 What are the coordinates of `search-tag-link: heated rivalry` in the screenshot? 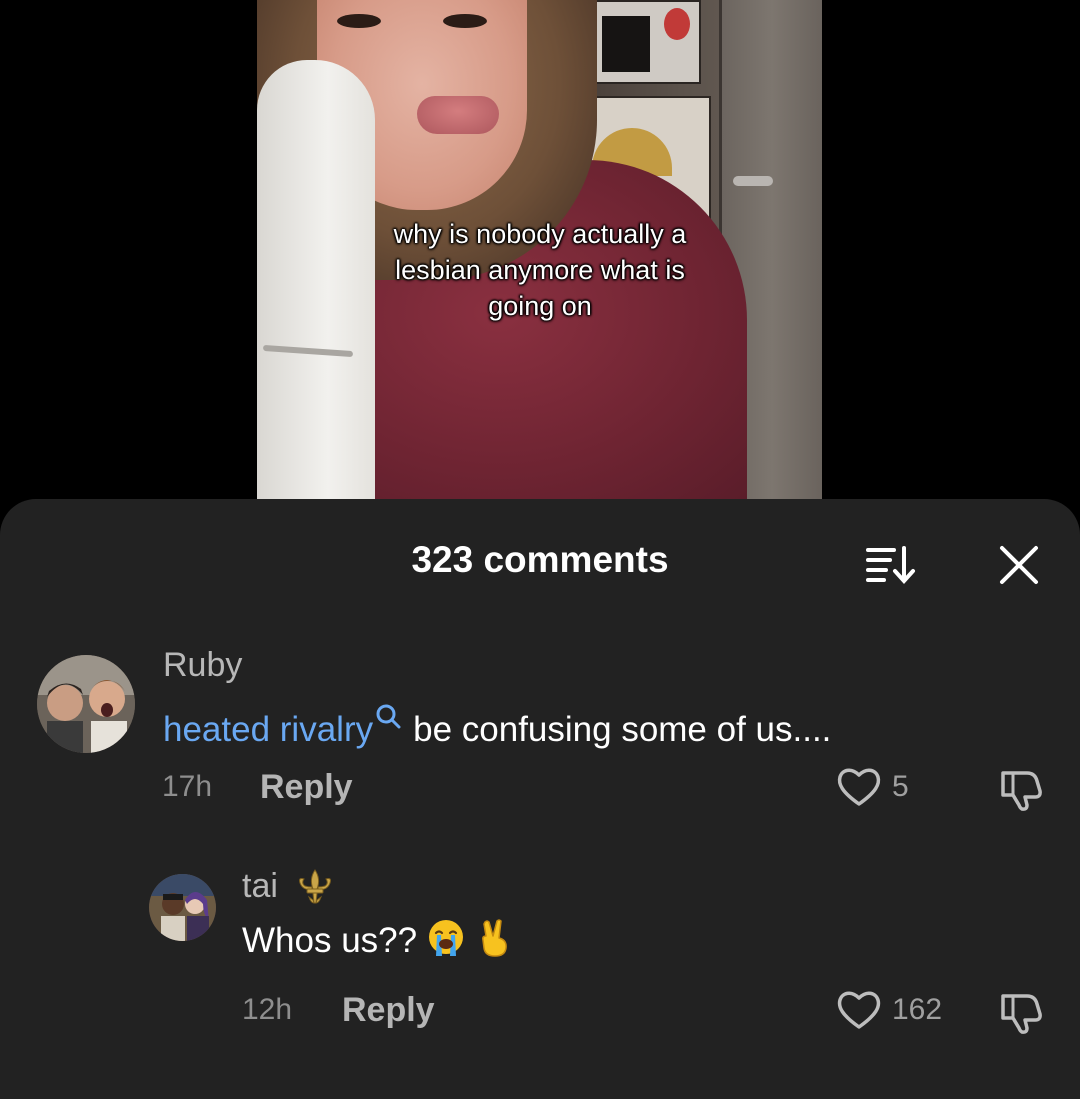 It's located at (268, 729).